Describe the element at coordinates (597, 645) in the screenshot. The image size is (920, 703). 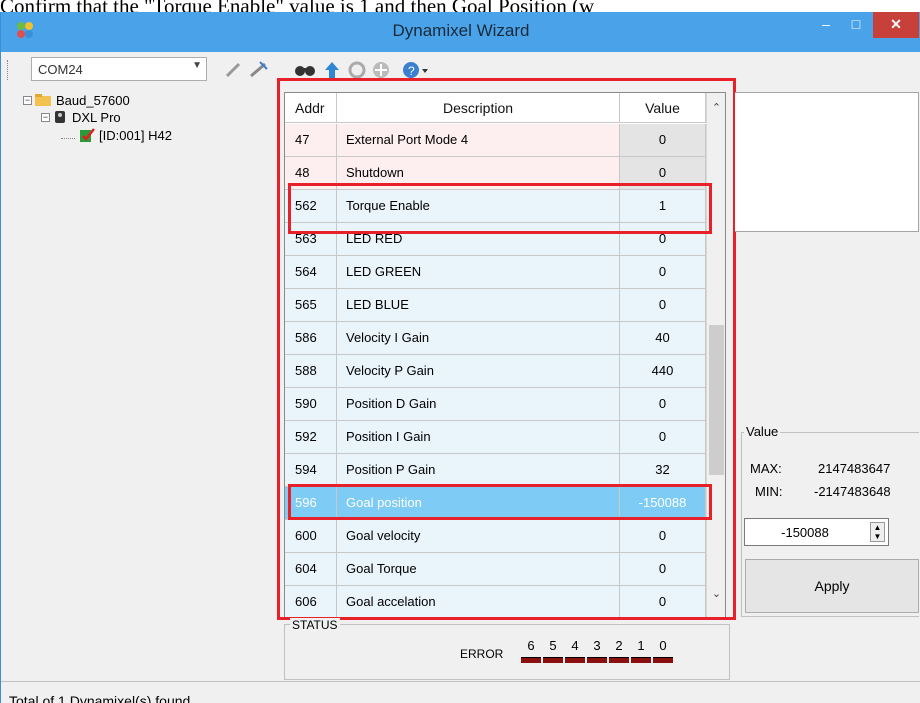
I see `error-bit-label: 3` at that location.